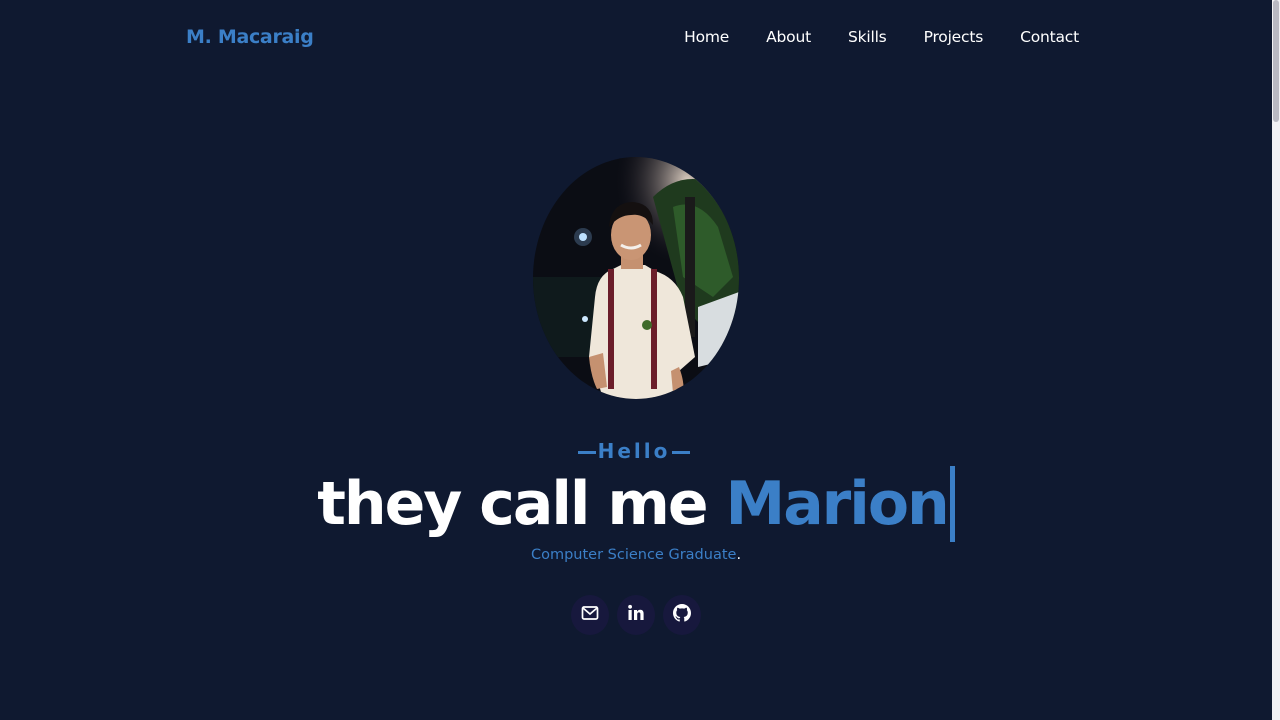  I want to click on page-scrollbar, so click(1276, 360).